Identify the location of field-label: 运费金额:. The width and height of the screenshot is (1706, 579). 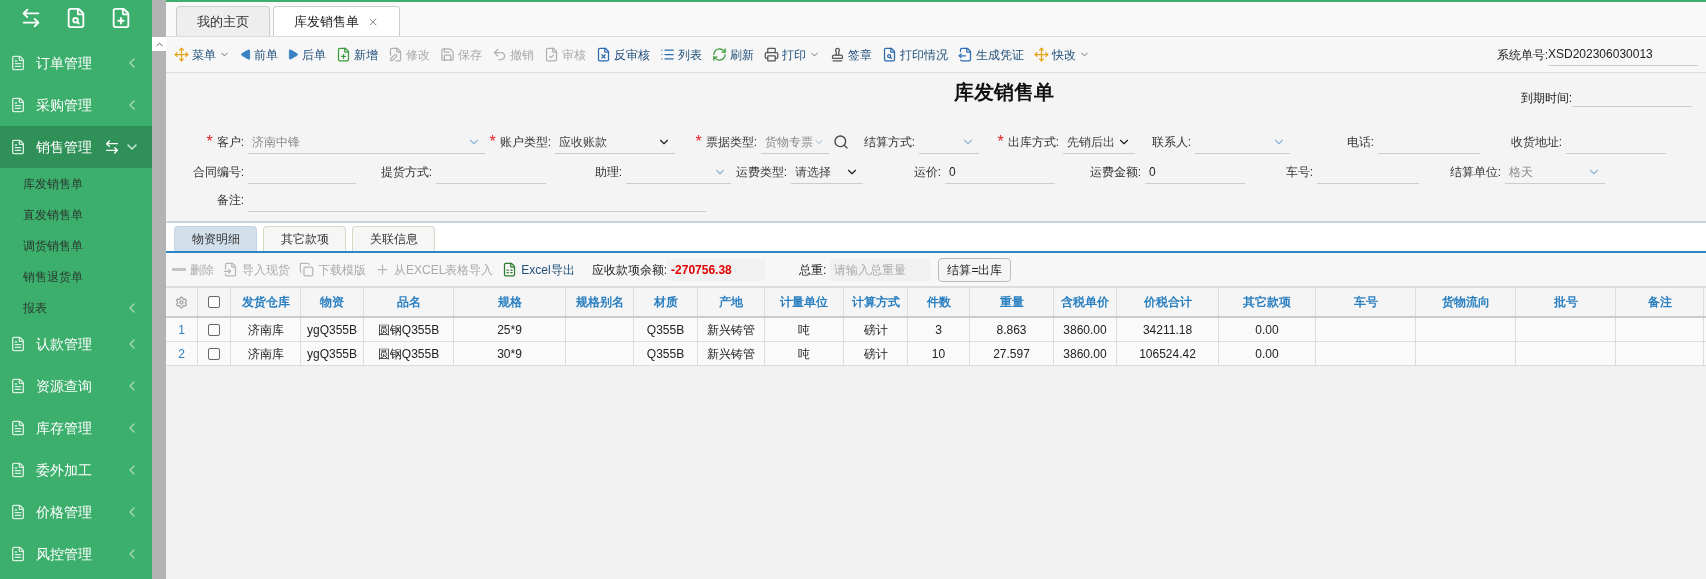
(1115, 172).